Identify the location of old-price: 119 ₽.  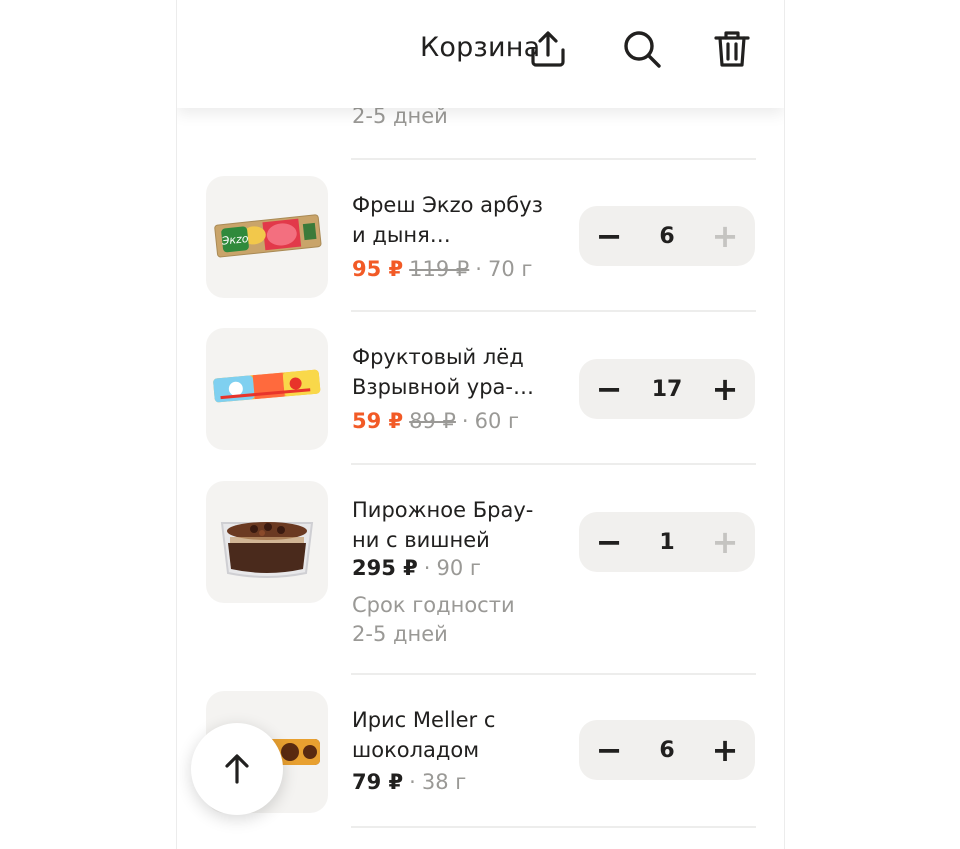
(439, 269).